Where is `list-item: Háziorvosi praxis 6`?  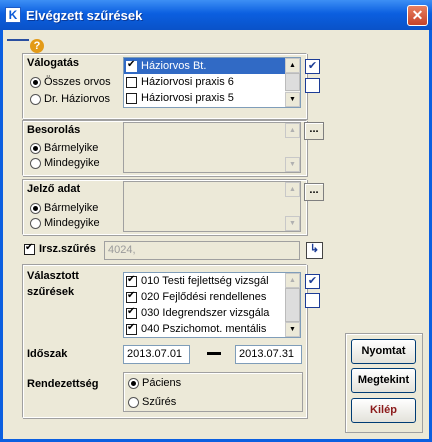 list-item: Háziorvosi praxis 6 is located at coordinates (212, 82).